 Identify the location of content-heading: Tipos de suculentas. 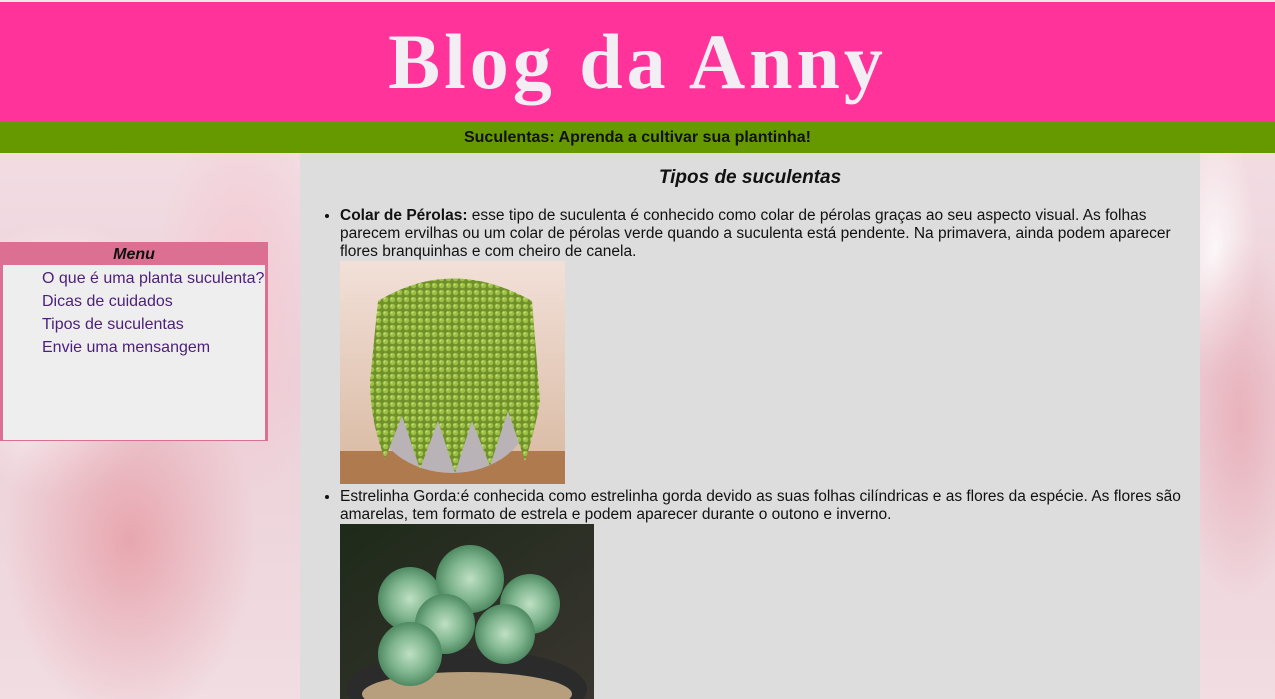
(750, 177).